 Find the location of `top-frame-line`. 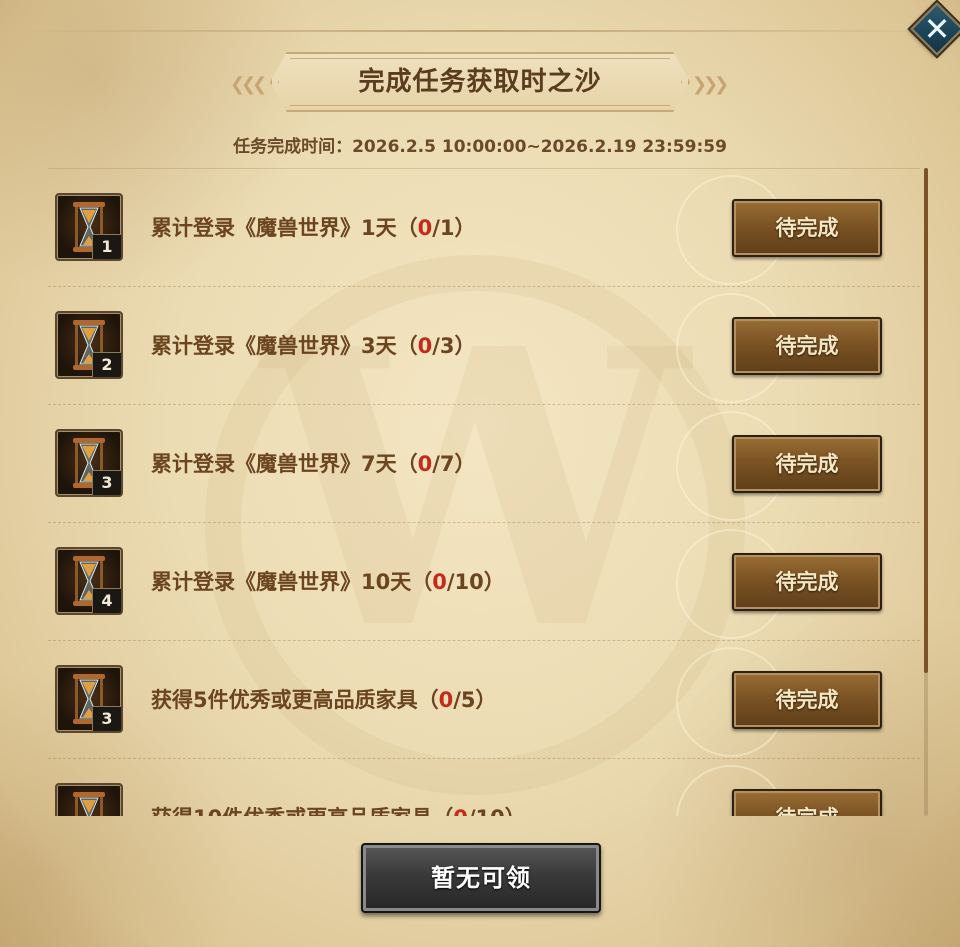

top-frame-line is located at coordinates (480, 31).